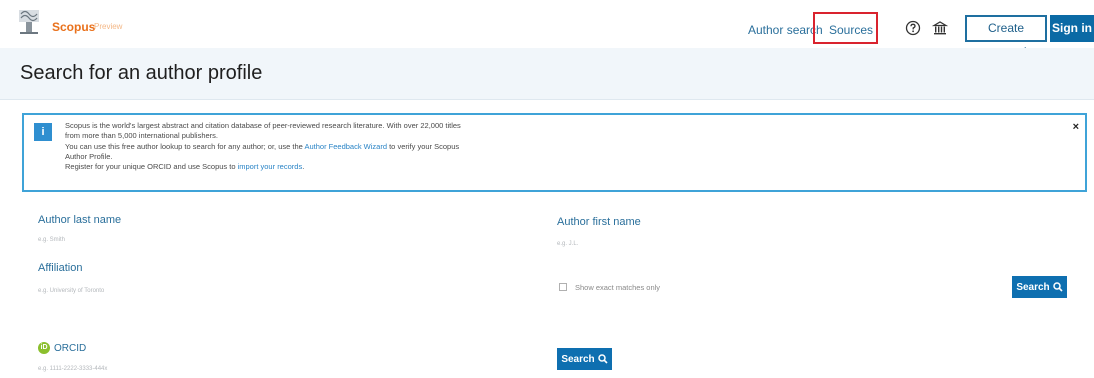 The image size is (1094, 378). I want to click on import-records-link: import your records, so click(270, 166).